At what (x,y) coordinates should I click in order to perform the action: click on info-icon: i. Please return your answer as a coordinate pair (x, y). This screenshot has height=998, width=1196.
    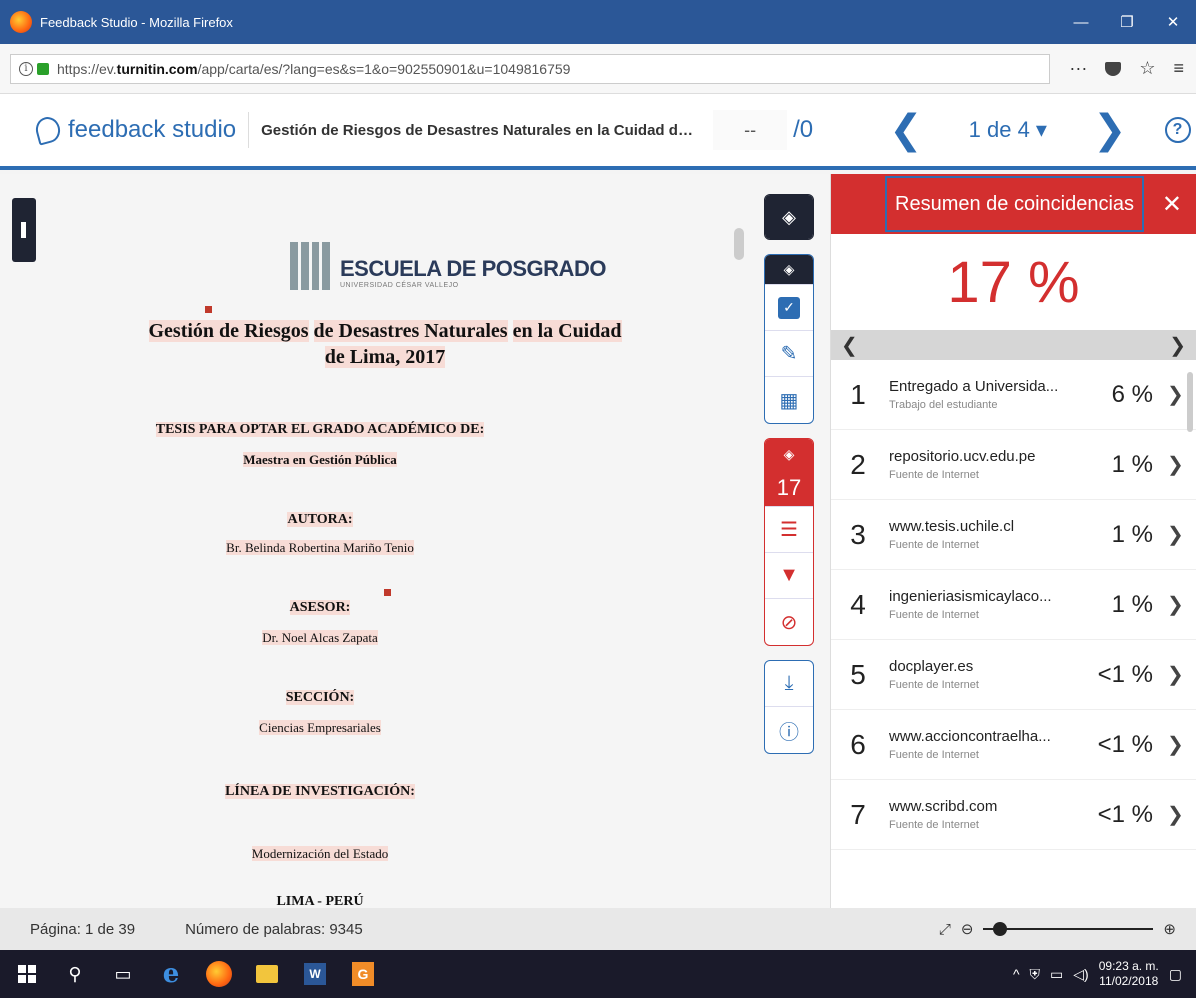
    Looking at the image, I should click on (26, 68).